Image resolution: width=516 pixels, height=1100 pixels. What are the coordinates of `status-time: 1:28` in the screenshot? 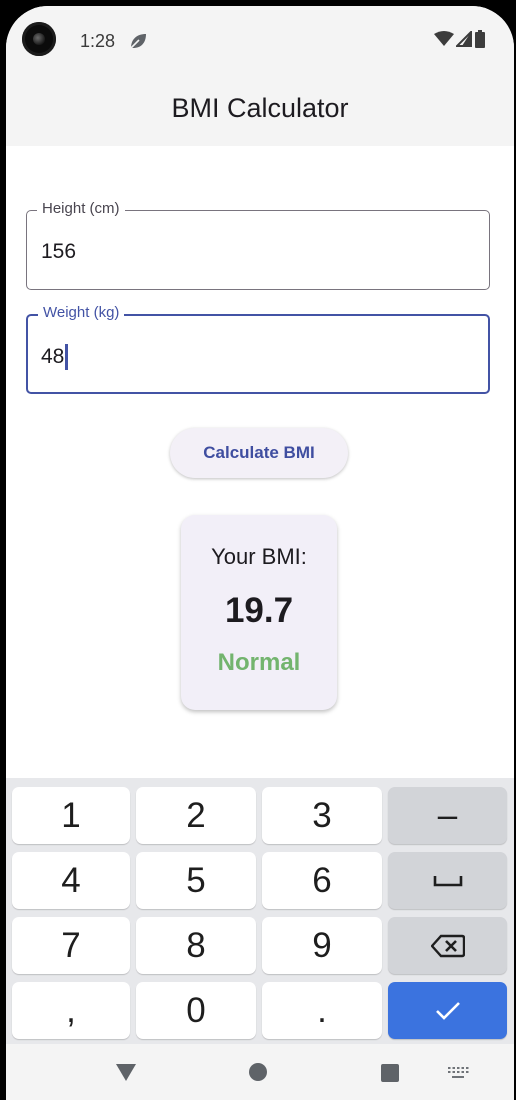 It's located at (98, 41).